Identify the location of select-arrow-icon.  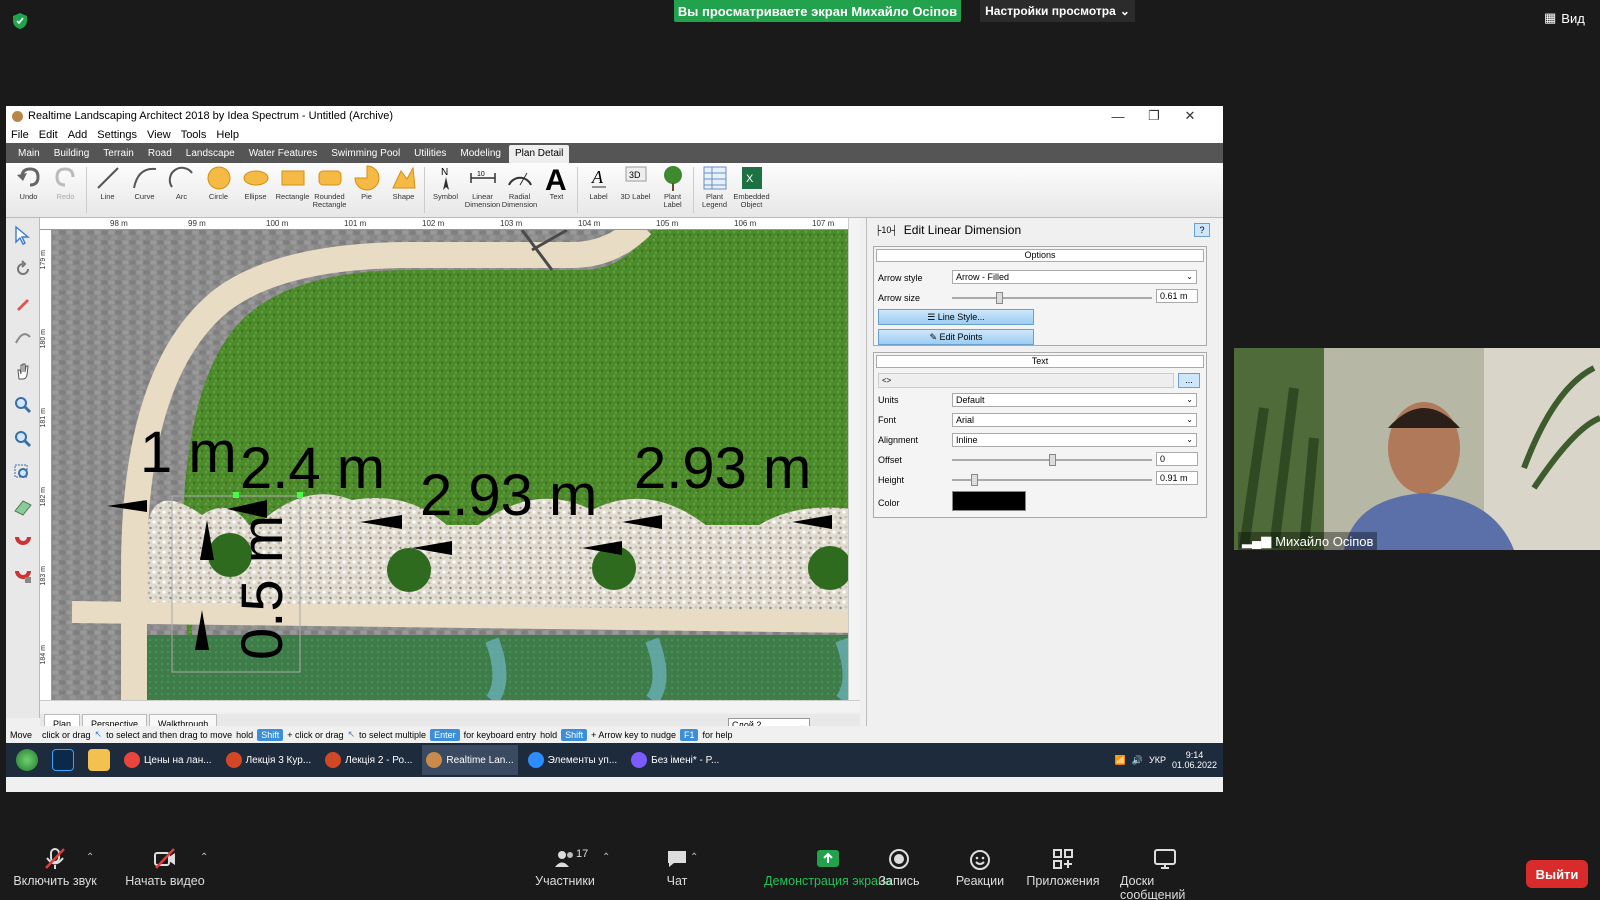
(23, 235).